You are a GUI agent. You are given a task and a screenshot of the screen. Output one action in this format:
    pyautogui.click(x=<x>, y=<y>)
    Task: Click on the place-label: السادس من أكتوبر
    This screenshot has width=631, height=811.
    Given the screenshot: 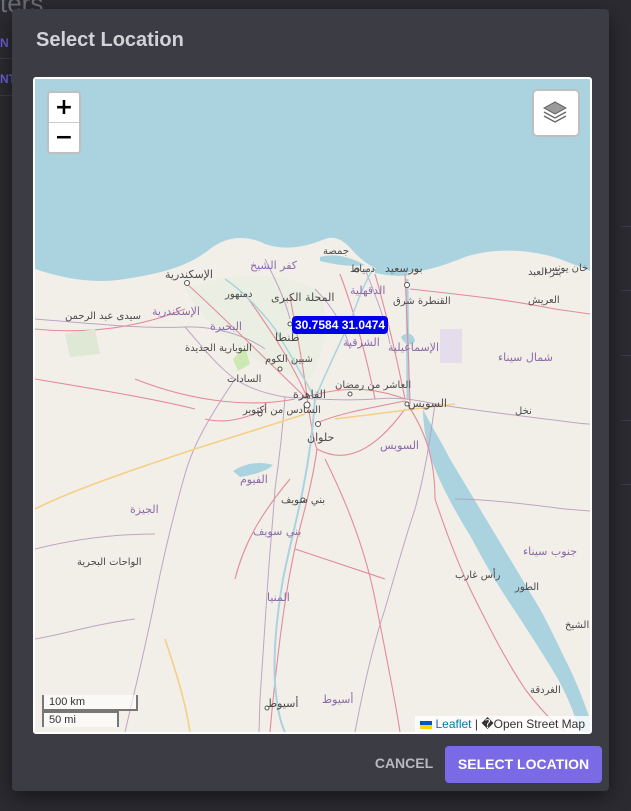 What is the action you would take?
    pyautogui.click(x=281, y=409)
    